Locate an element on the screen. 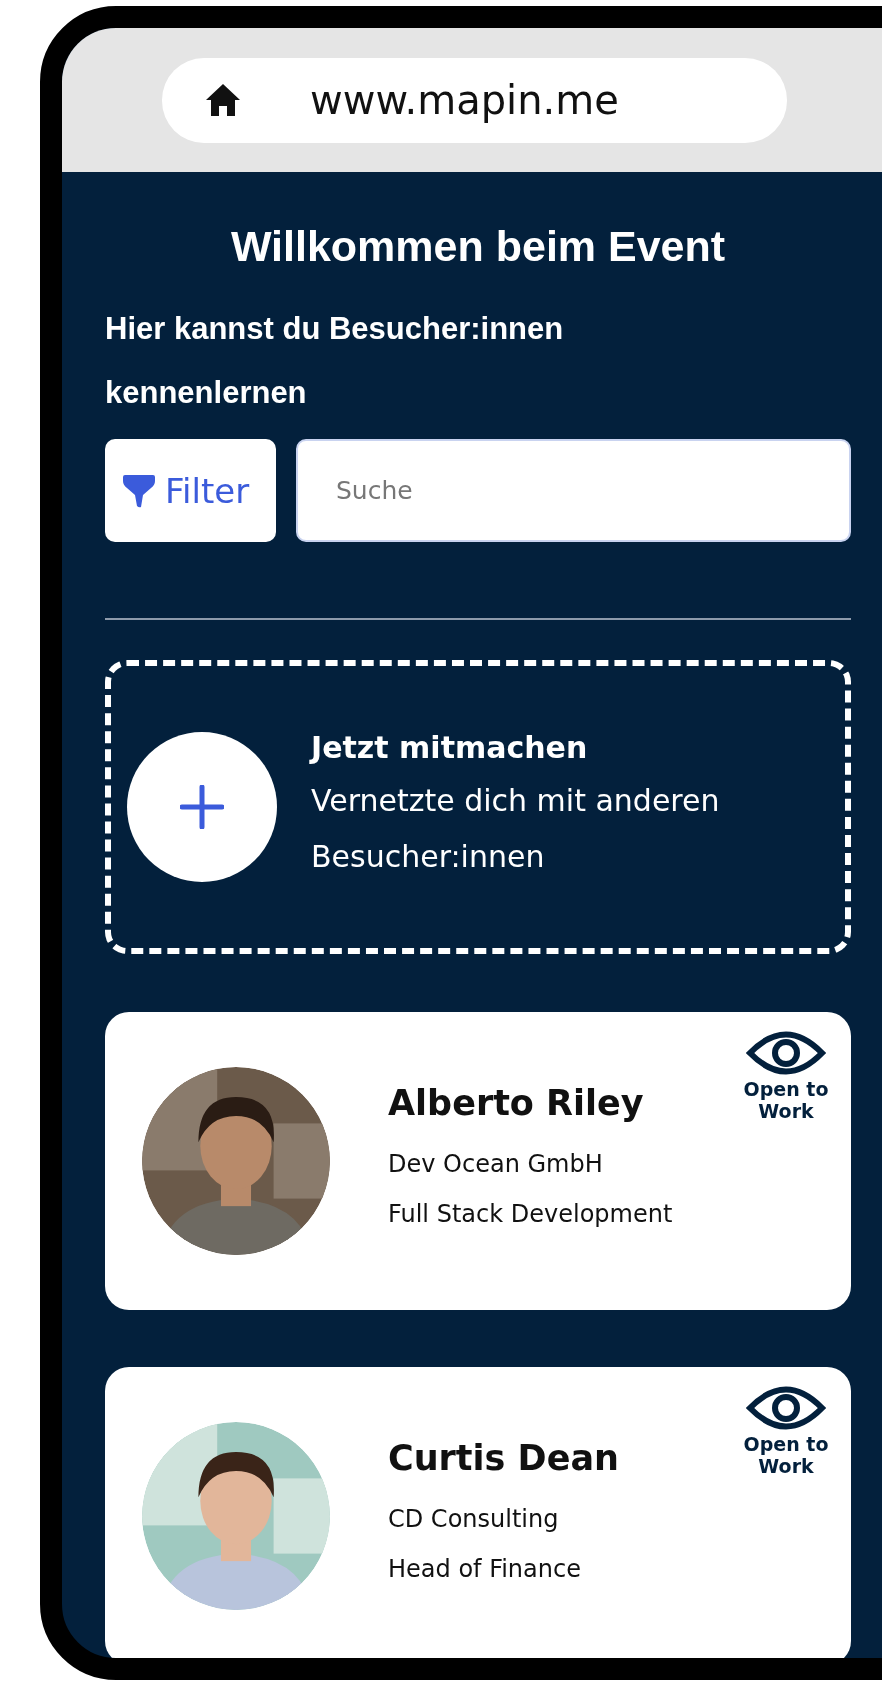 The width and height of the screenshot is (882, 1682). page-subtitle: Hier kannst du Besucher:innen kennenlernen is located at coordinates (335, 361).